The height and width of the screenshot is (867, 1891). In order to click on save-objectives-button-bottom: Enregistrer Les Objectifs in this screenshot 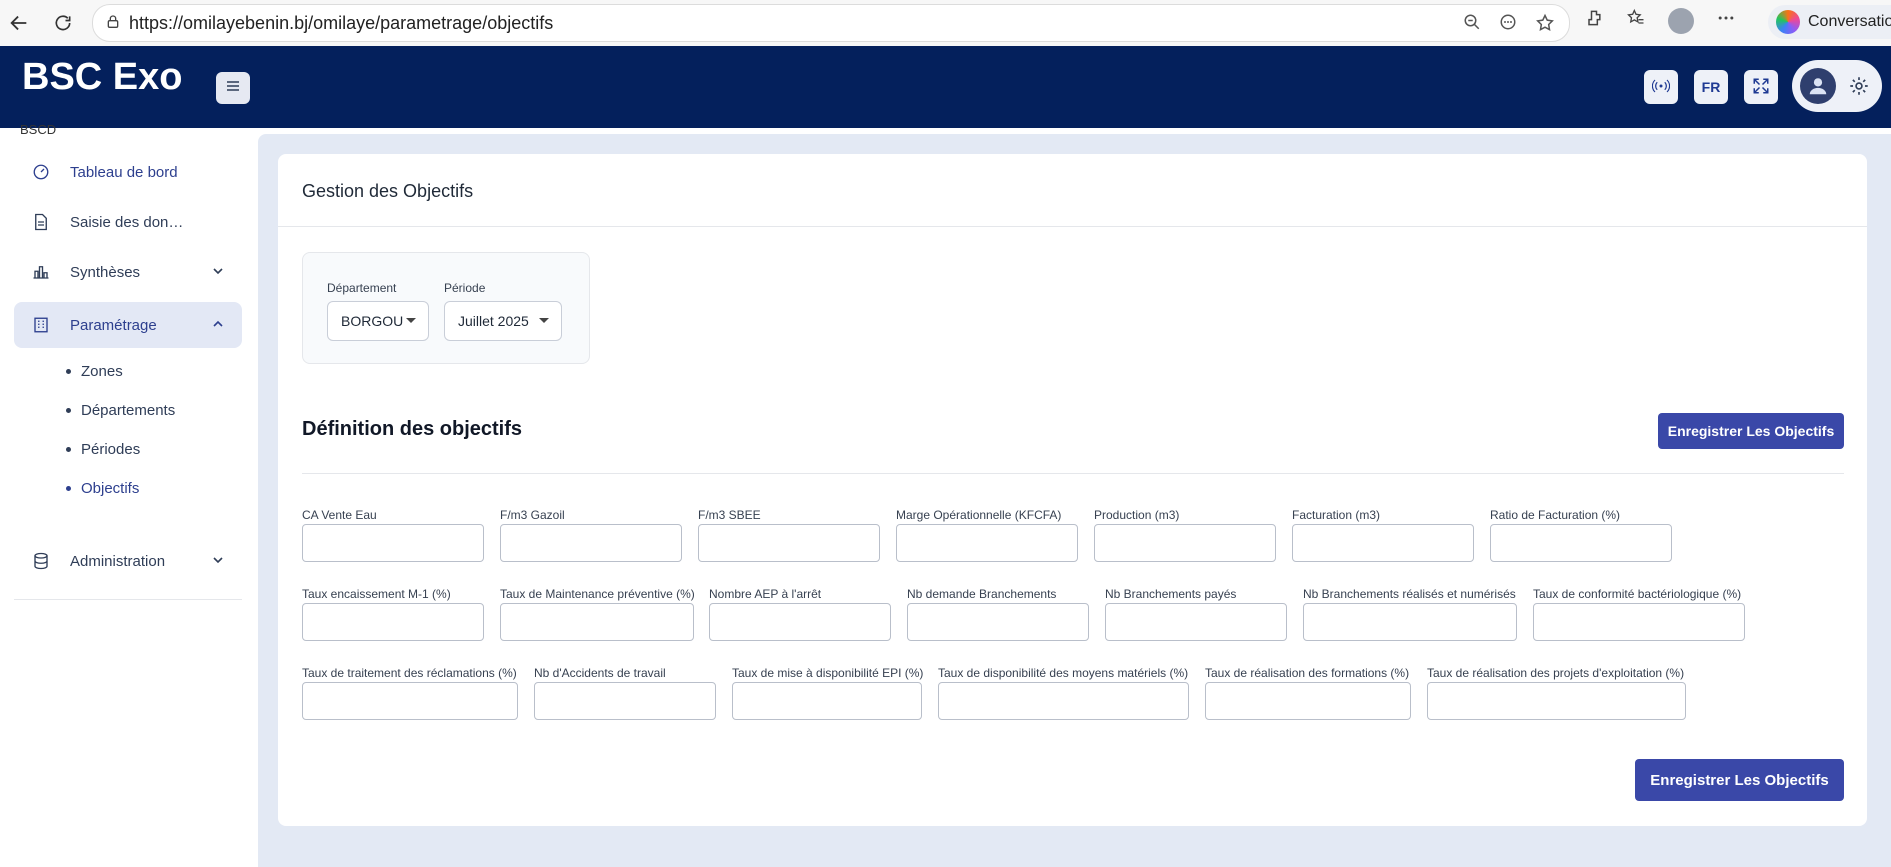, I will do `click(1739, 780)`.